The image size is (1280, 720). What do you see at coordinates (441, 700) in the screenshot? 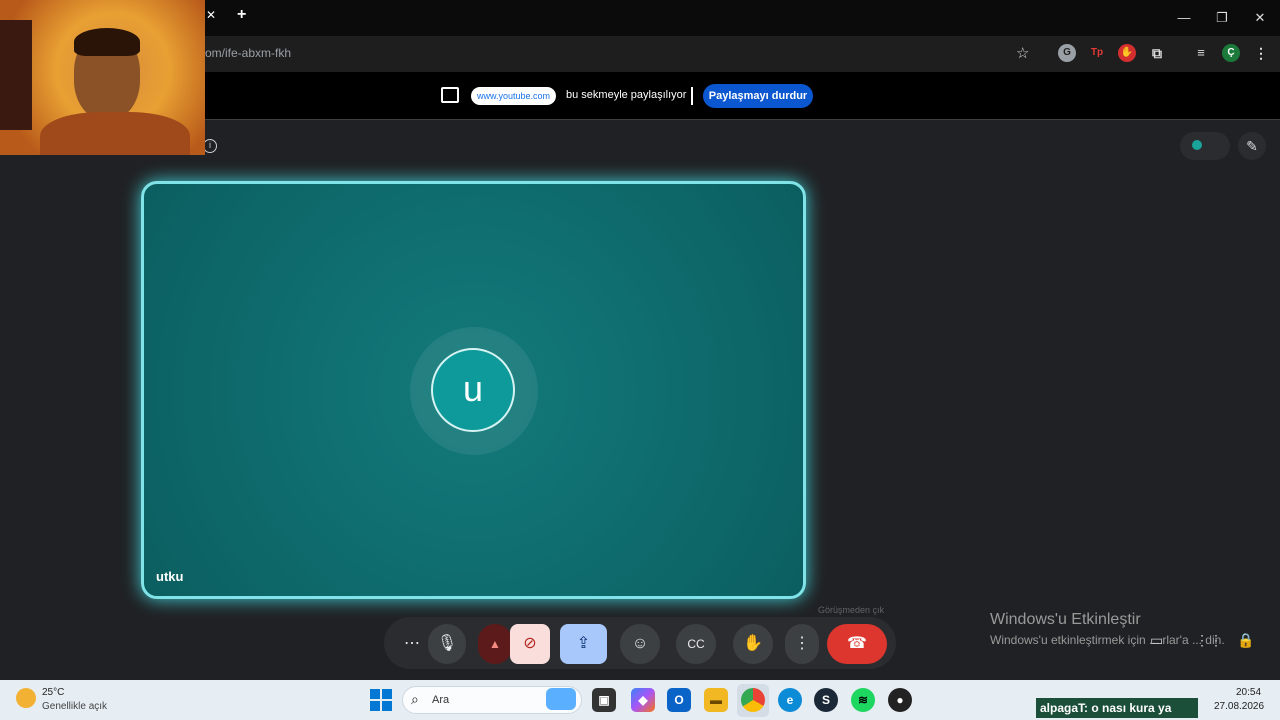
I see `search-placeholder: Ara` at bounding box center [441, 700].